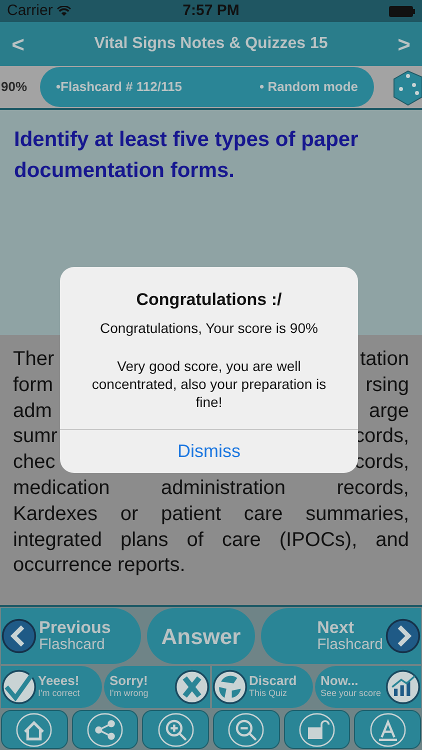  What do you see at coordinates (211, 10) in the screenshot?
I see `status-time: 7:57 PM` at bounding box center [211, 10].